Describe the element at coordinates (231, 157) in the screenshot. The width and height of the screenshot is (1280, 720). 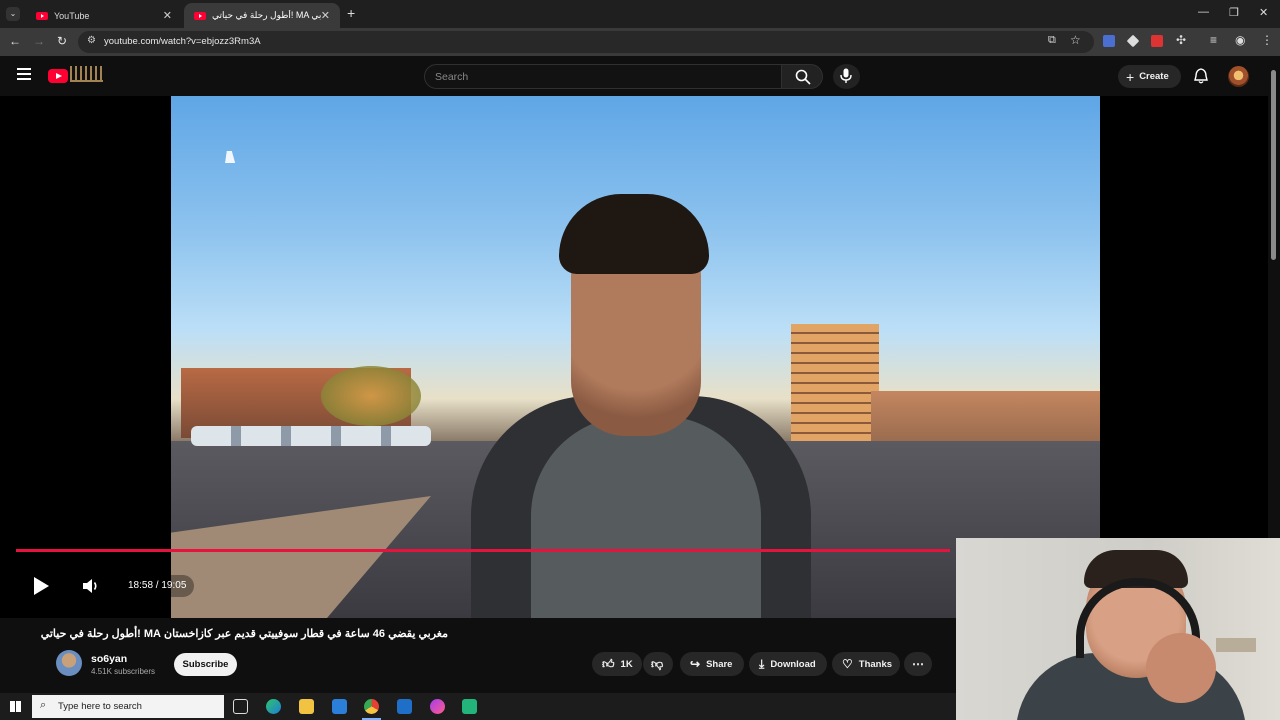
I see `mouse-cursor` at that location.